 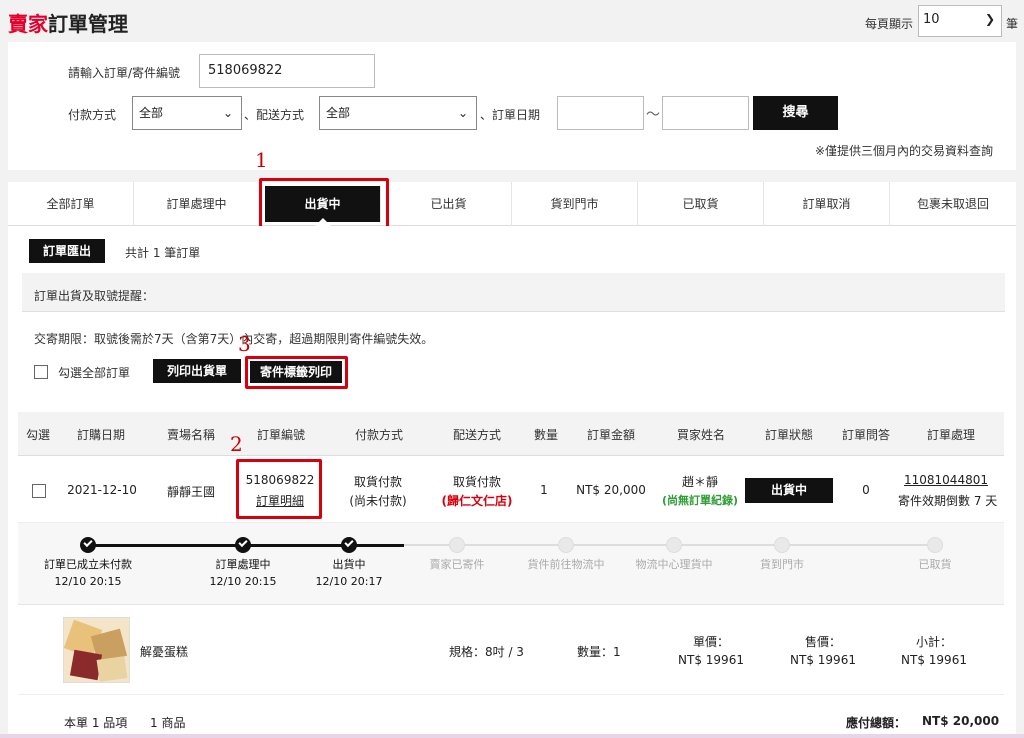 What do you see at coordinates (68, 24) in the screenshot?
I see `page-title: 賣家訂單管理` at bounding box center [68, 24].